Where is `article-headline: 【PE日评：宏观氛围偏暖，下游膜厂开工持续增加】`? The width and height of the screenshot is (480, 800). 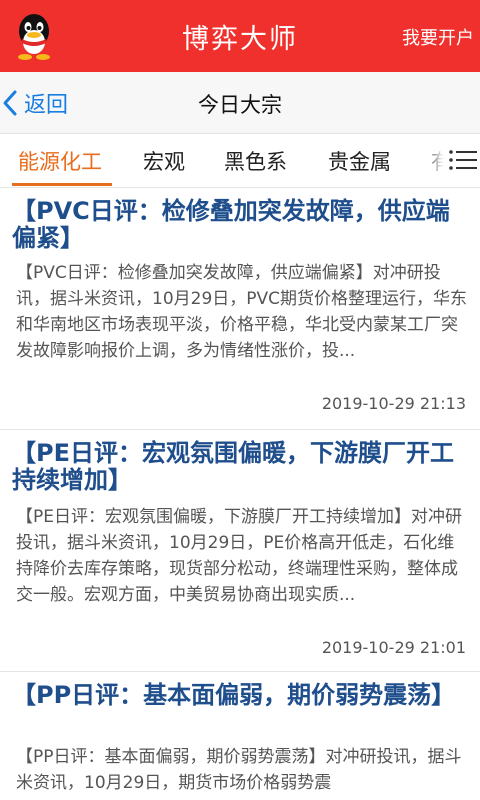 article-headline: 【PE日评：宏观氛围偏暖，下游膜厂开工持续增加】 is located at coordinates (242, 467).